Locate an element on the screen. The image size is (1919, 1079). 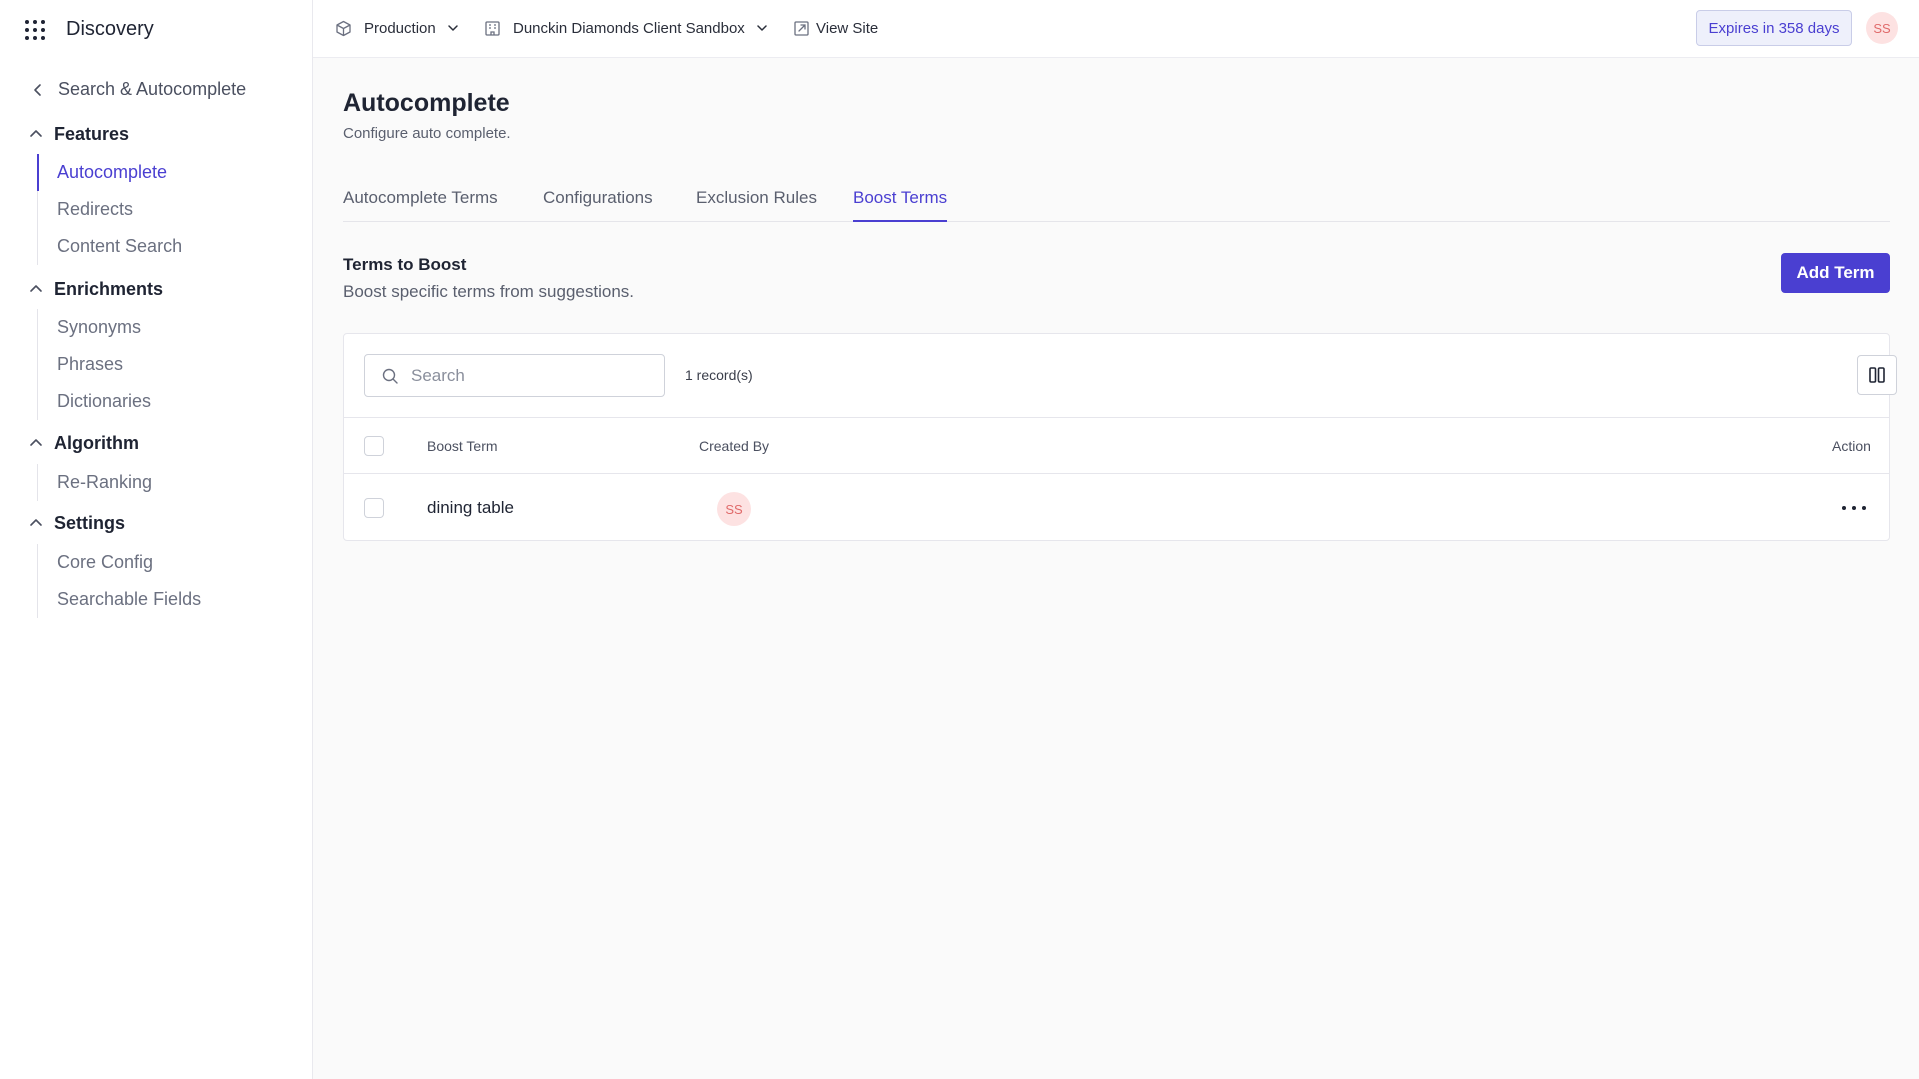
chevron-left-icon is located at coordinates (37, 89).